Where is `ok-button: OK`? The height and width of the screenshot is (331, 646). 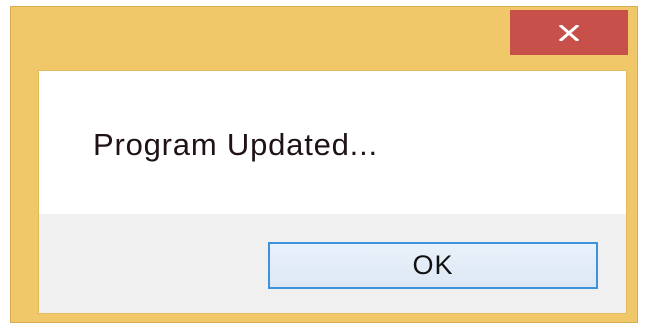 ok-button: OK is located at coordinates (433, 265).